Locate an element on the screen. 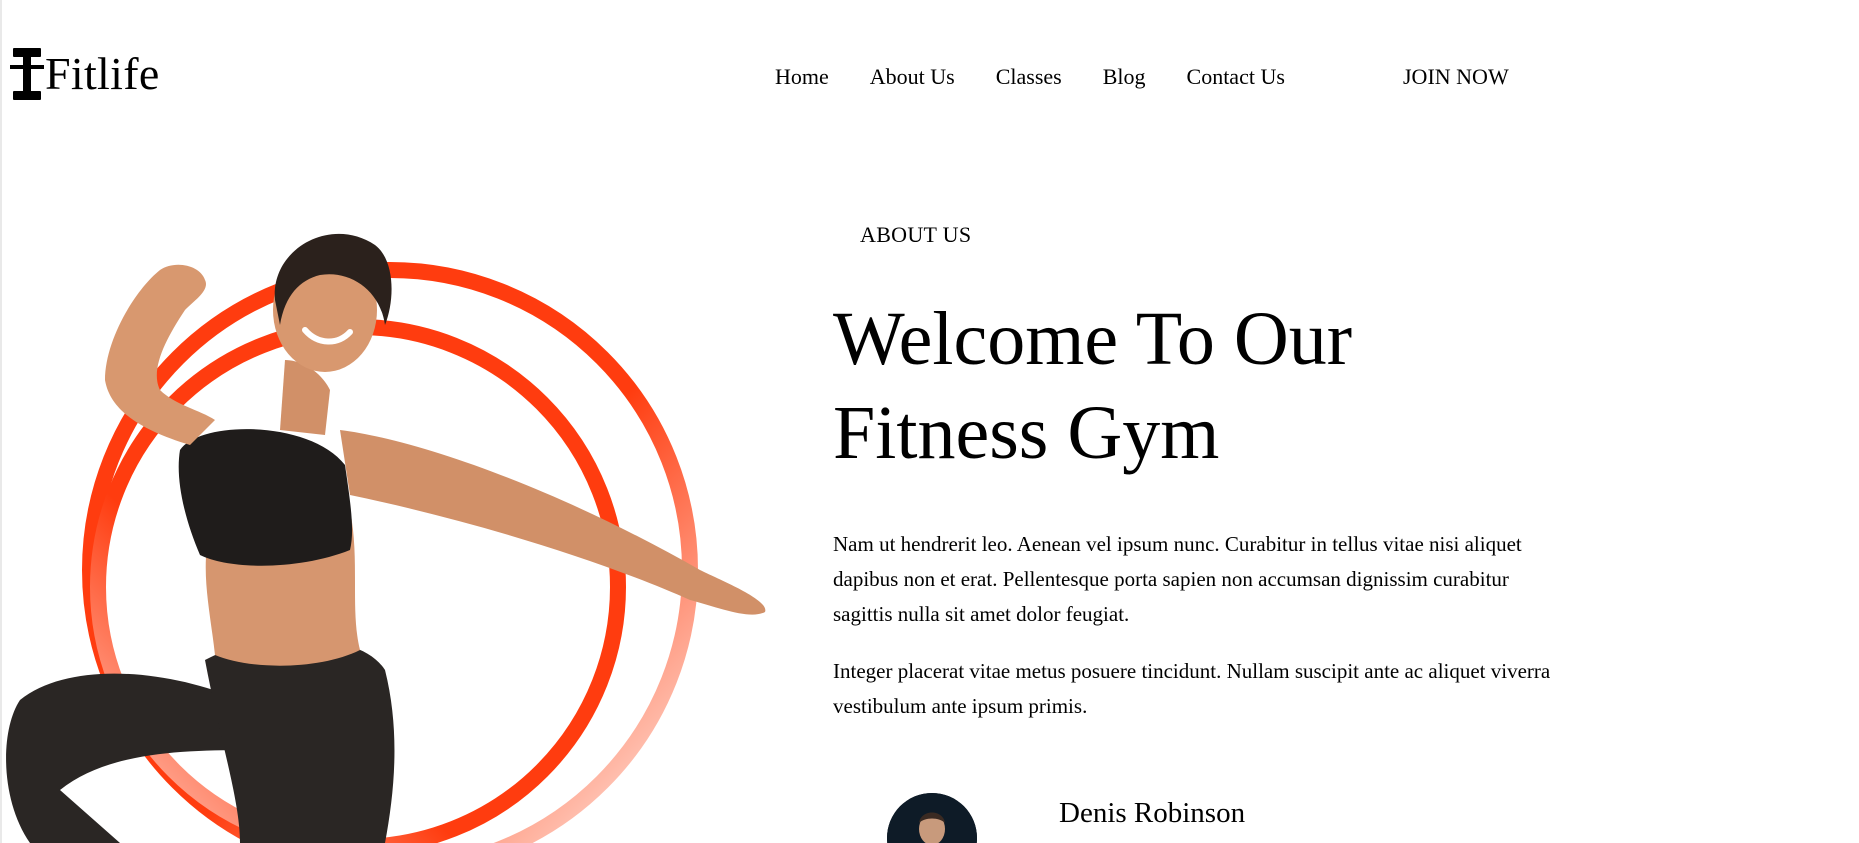 The height and width of the screenshot is (843, 1859). nav-contact-us: Contact Us is located at coordinates (1236, 77).